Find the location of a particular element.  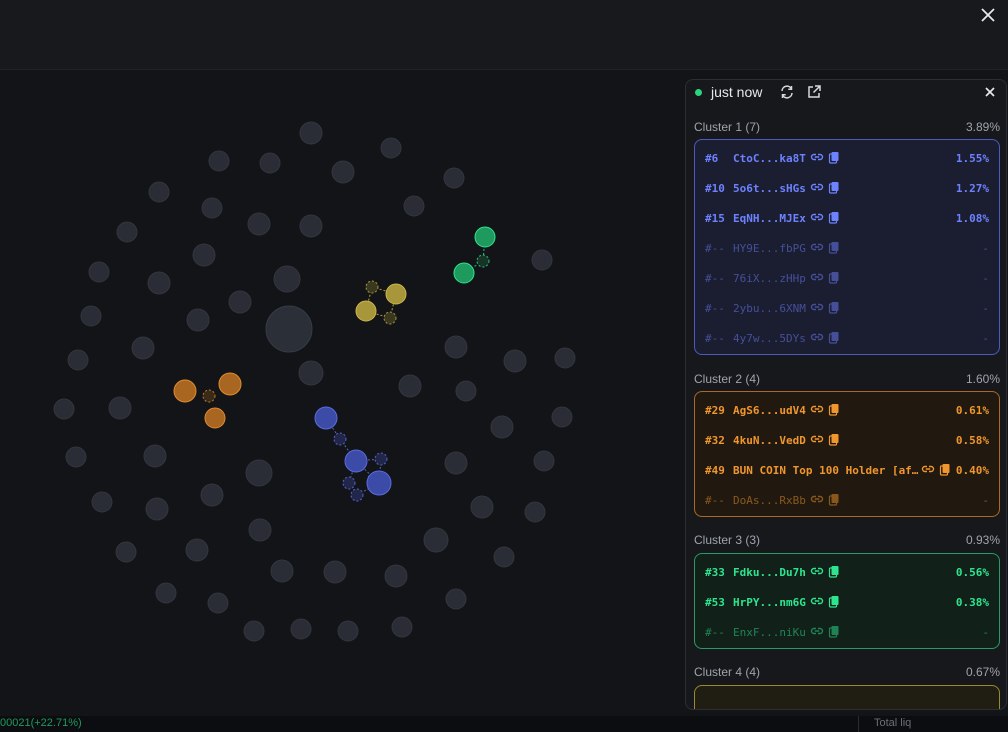

holder-row: #6 CtoC...ka8T 1.55% is located at coordinates (847, 158).